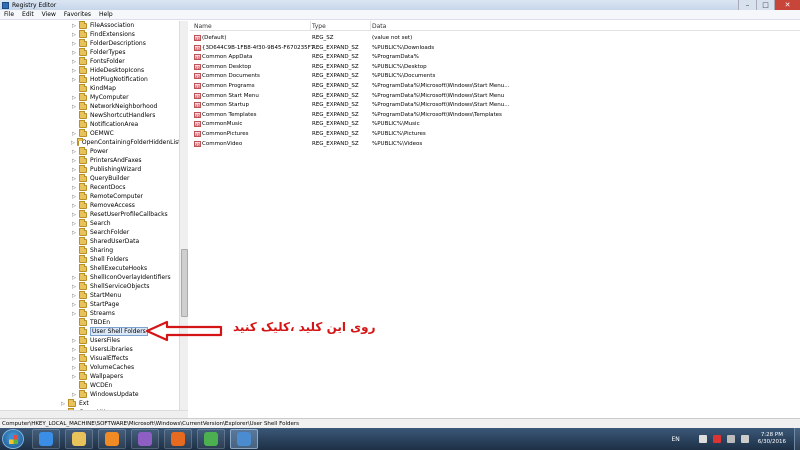 This screenshot has width=800, height=450. I want to click on tree-item: ▷ FolderDescriptions, so click(89, 43).